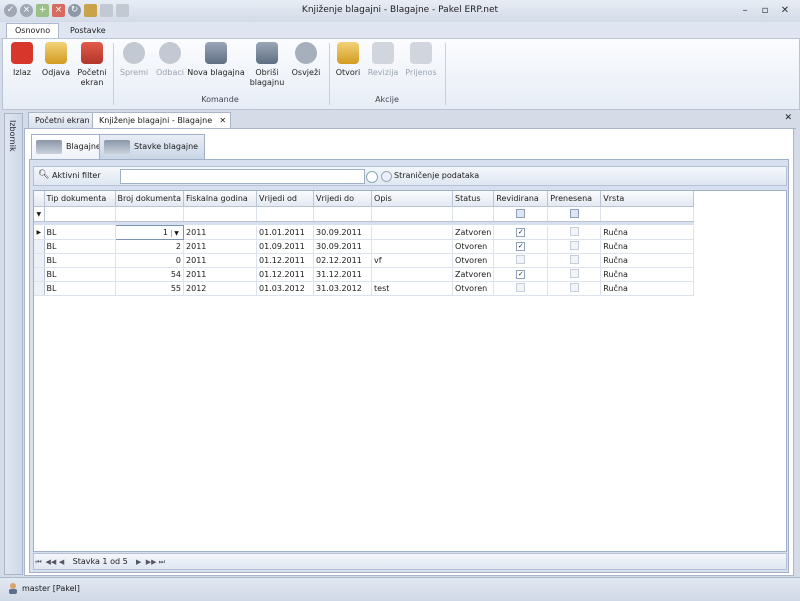 Image resolution: width=800 pixels, height=601 pixels. What do you see at coordinates (38, 562) in the screenshot?
I see `first-record-icon: ⏮` at bounding box center [38, 562].